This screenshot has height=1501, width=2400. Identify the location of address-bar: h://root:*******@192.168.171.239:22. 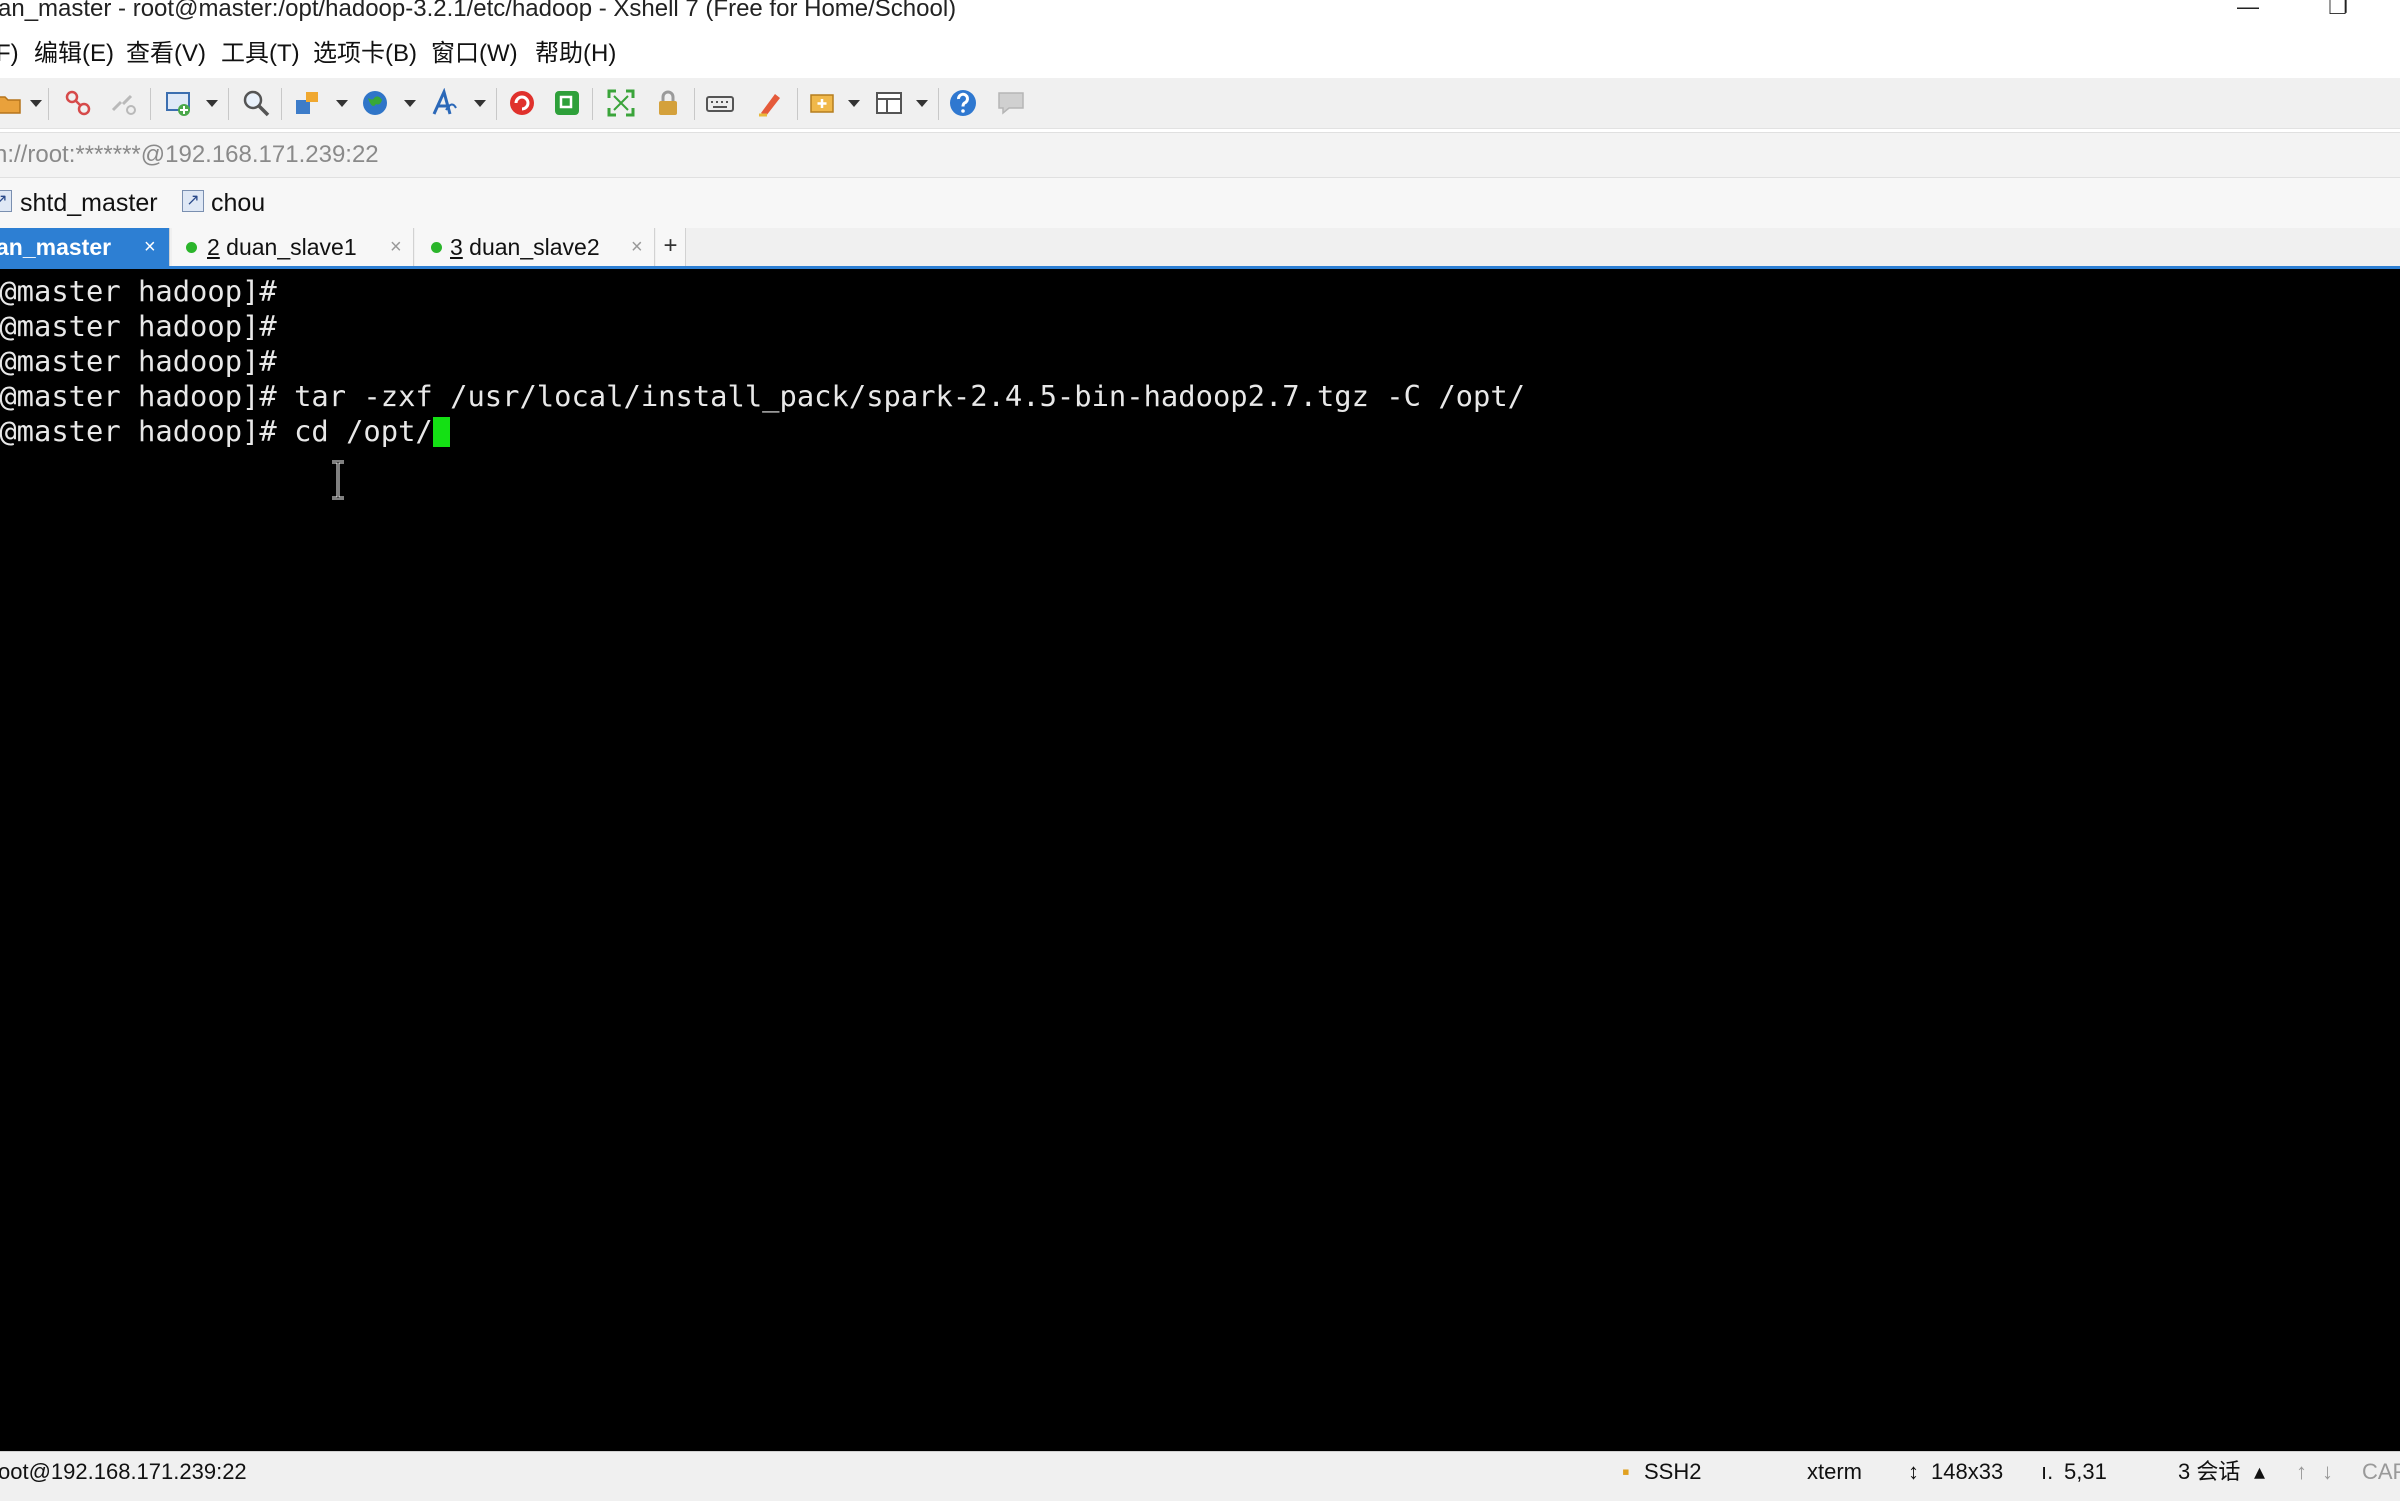
(1200, 155).